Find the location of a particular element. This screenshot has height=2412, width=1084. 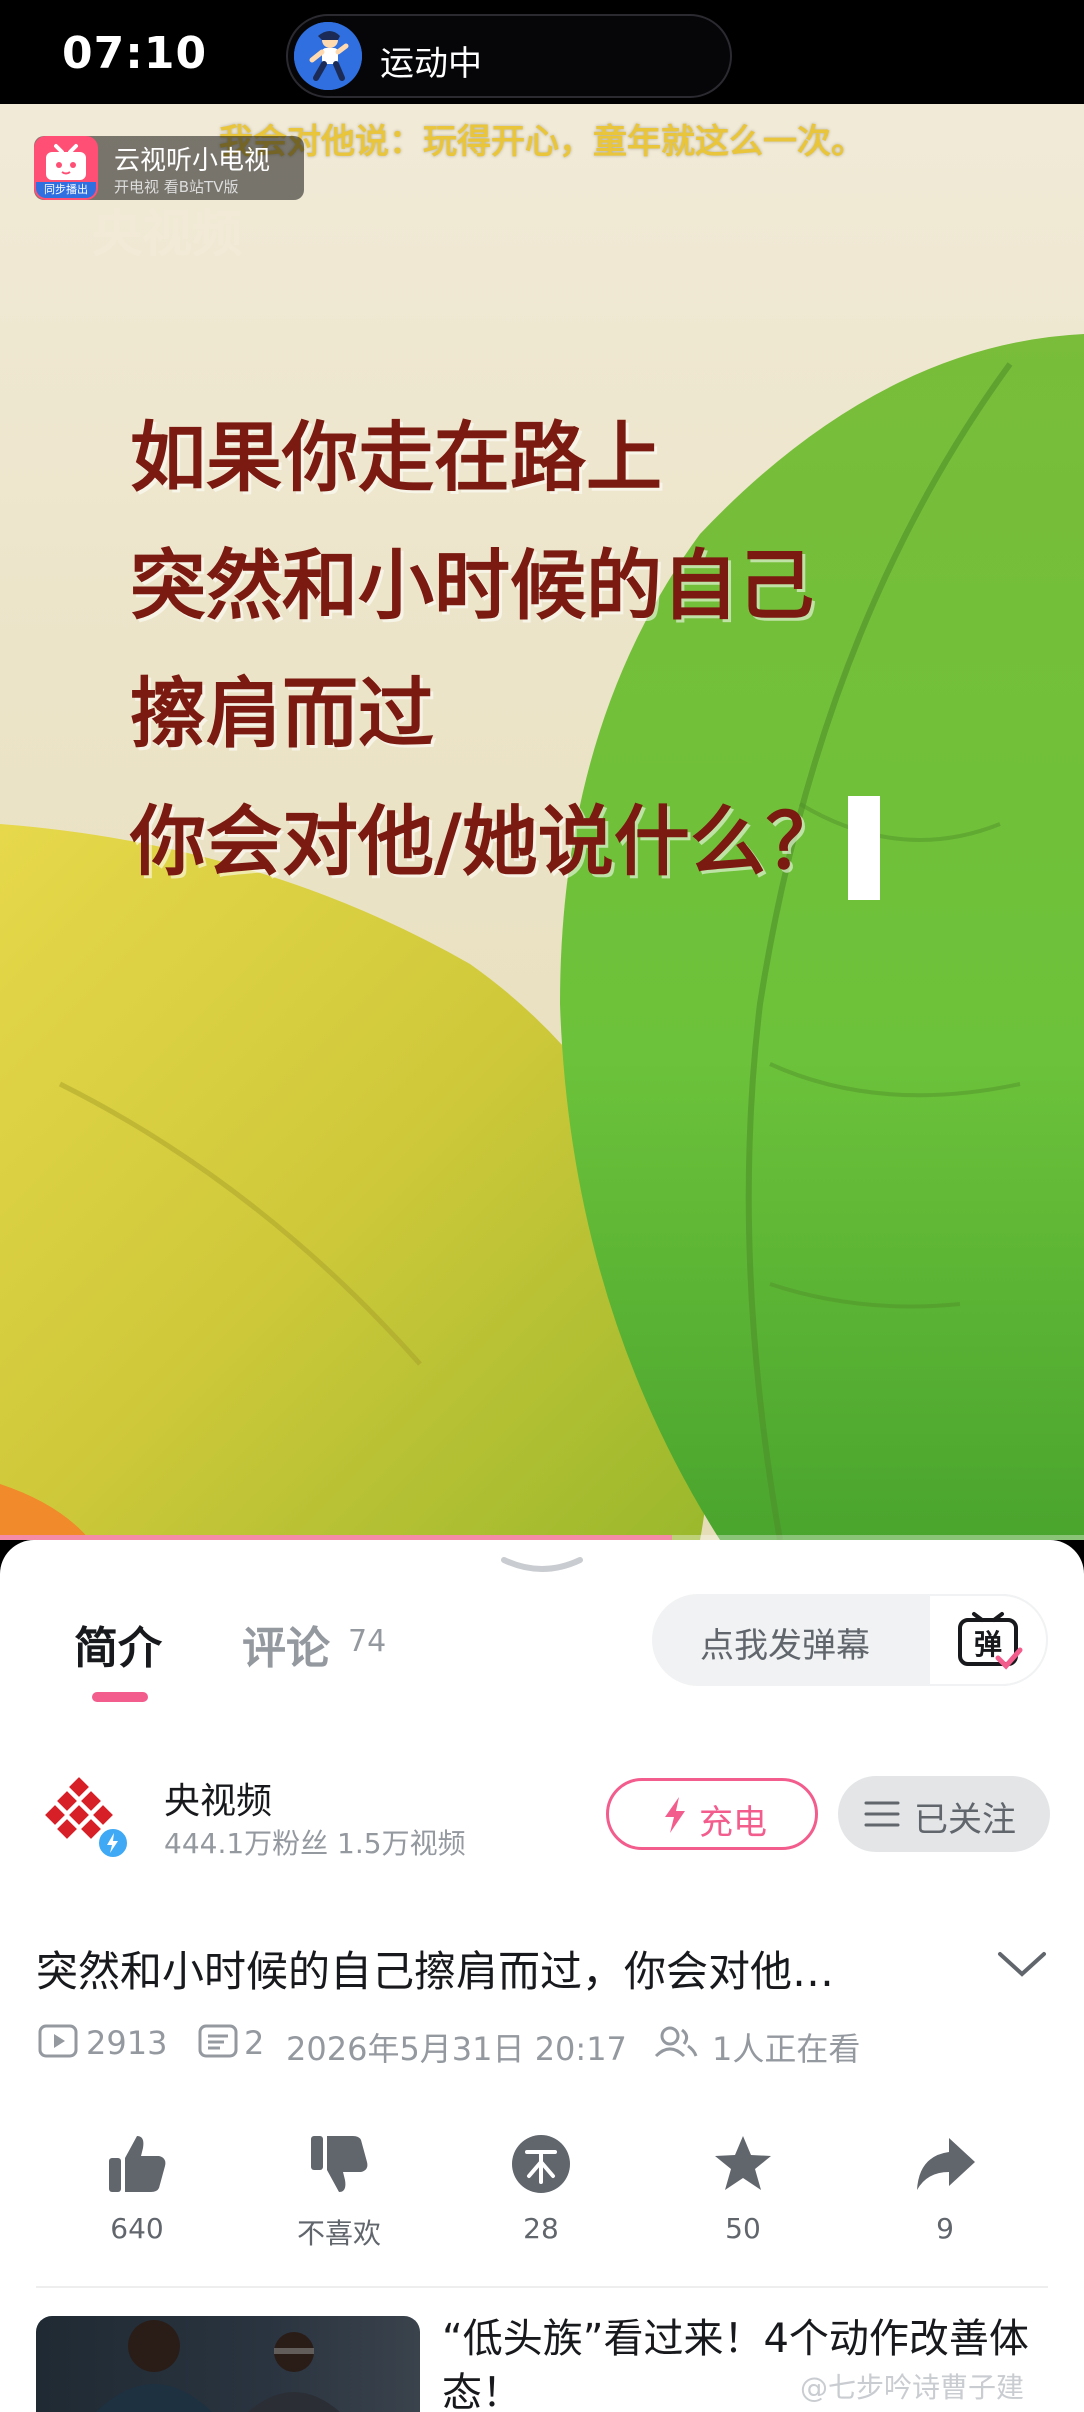

thumbs-down-icon is located at coordinates (339, 2164).